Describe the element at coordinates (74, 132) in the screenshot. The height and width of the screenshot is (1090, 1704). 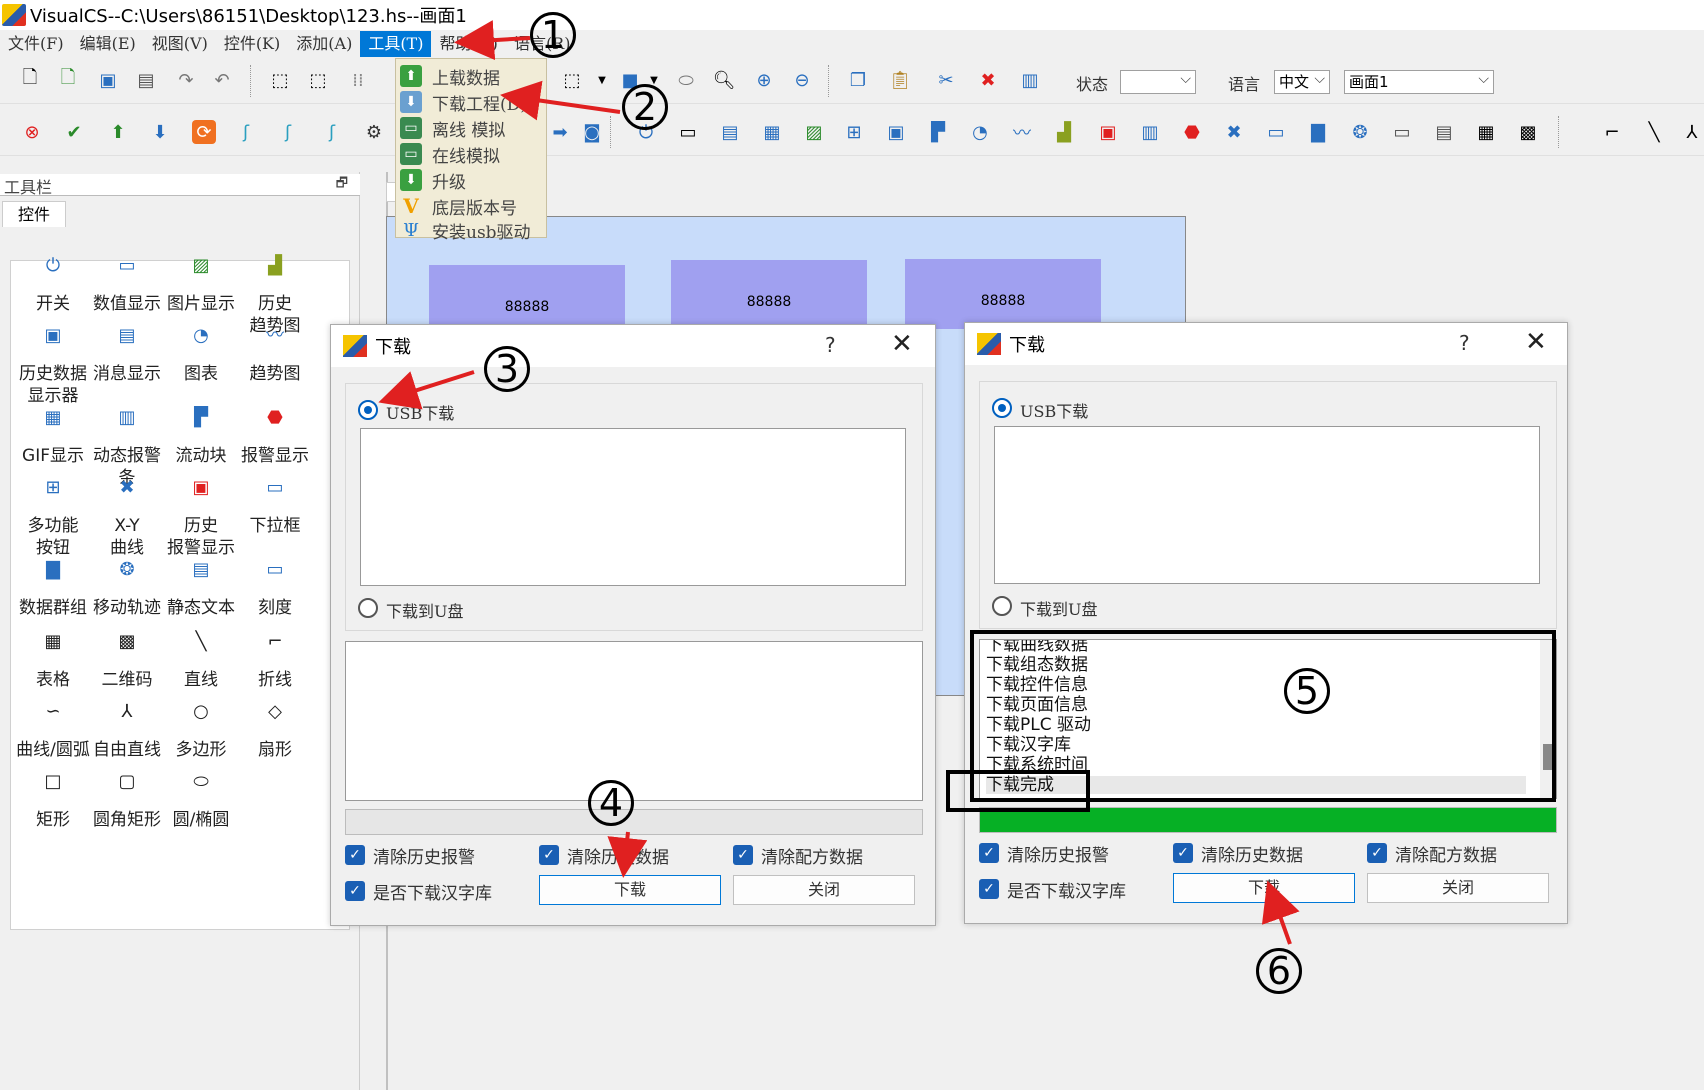
I see `check-icon: ✔` at that location.